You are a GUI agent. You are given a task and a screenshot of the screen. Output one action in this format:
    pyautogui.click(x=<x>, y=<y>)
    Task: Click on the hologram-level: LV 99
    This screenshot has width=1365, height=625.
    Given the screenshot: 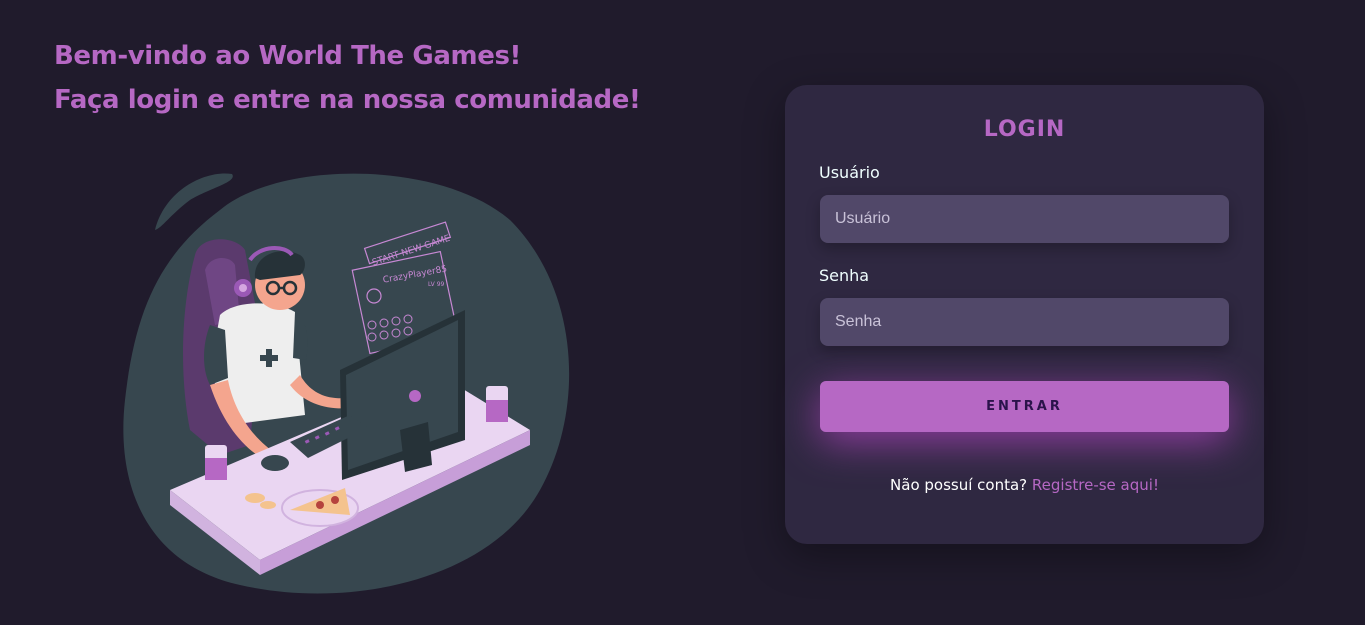 What is the action you would take?
    pyautogui.click(x=436, y=284)
    